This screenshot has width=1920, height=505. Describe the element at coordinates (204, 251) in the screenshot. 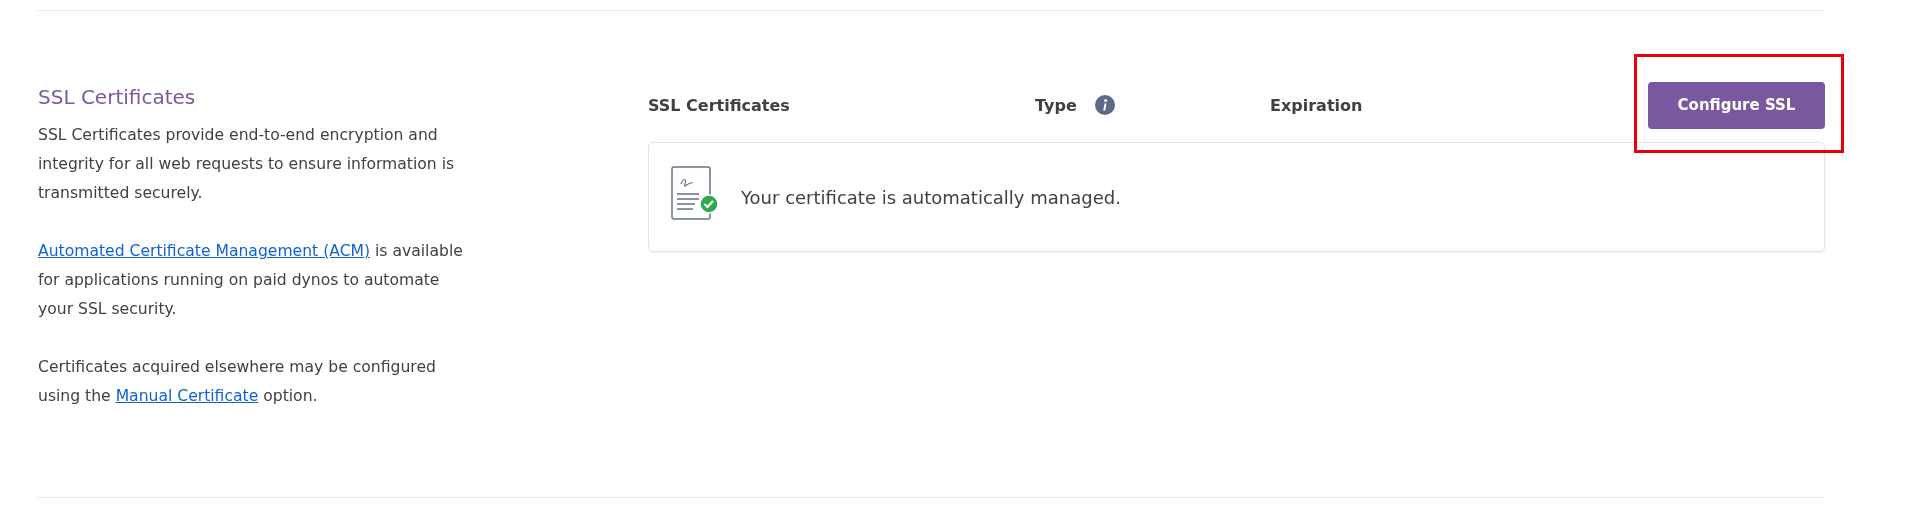

I see `doc-link: Automated Certificate Management (ACM)` at that location.